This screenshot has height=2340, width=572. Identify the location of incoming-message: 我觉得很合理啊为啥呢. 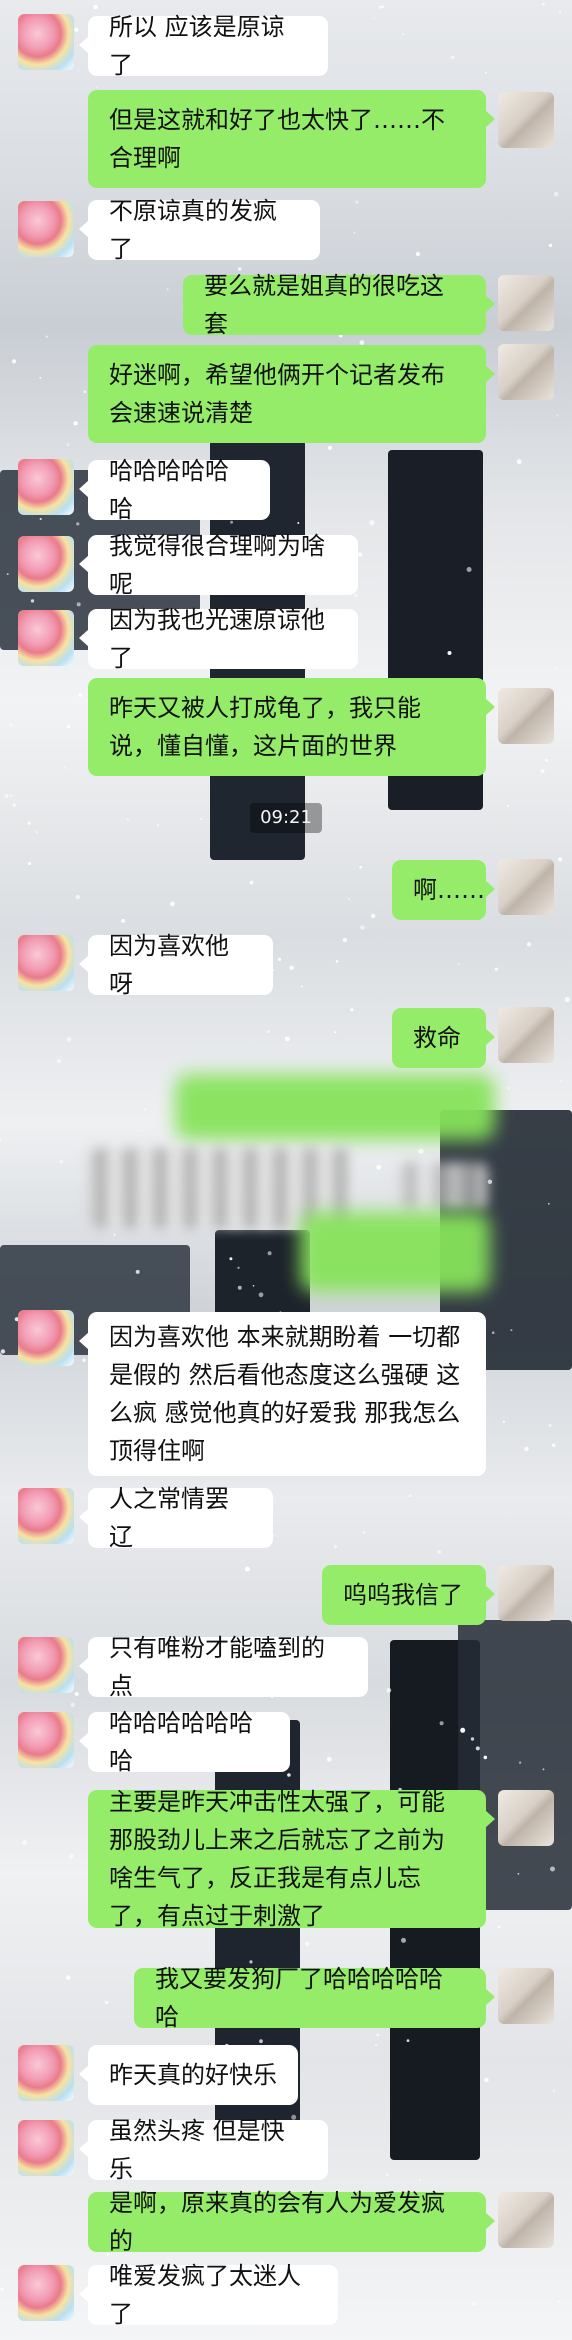
(218, 565).